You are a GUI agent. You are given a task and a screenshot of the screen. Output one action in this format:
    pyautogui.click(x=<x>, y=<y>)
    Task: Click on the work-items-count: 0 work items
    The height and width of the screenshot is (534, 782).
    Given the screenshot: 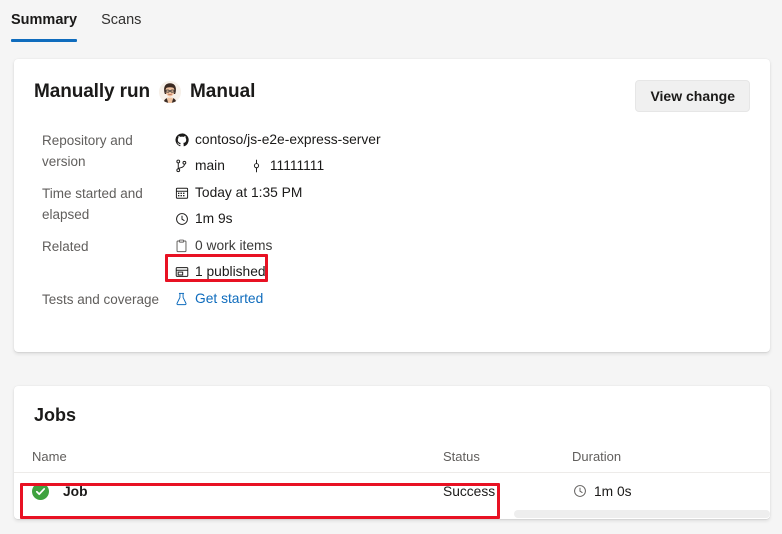 What is the action you would take?
    pyautogui.click(x=234, y=245)
    